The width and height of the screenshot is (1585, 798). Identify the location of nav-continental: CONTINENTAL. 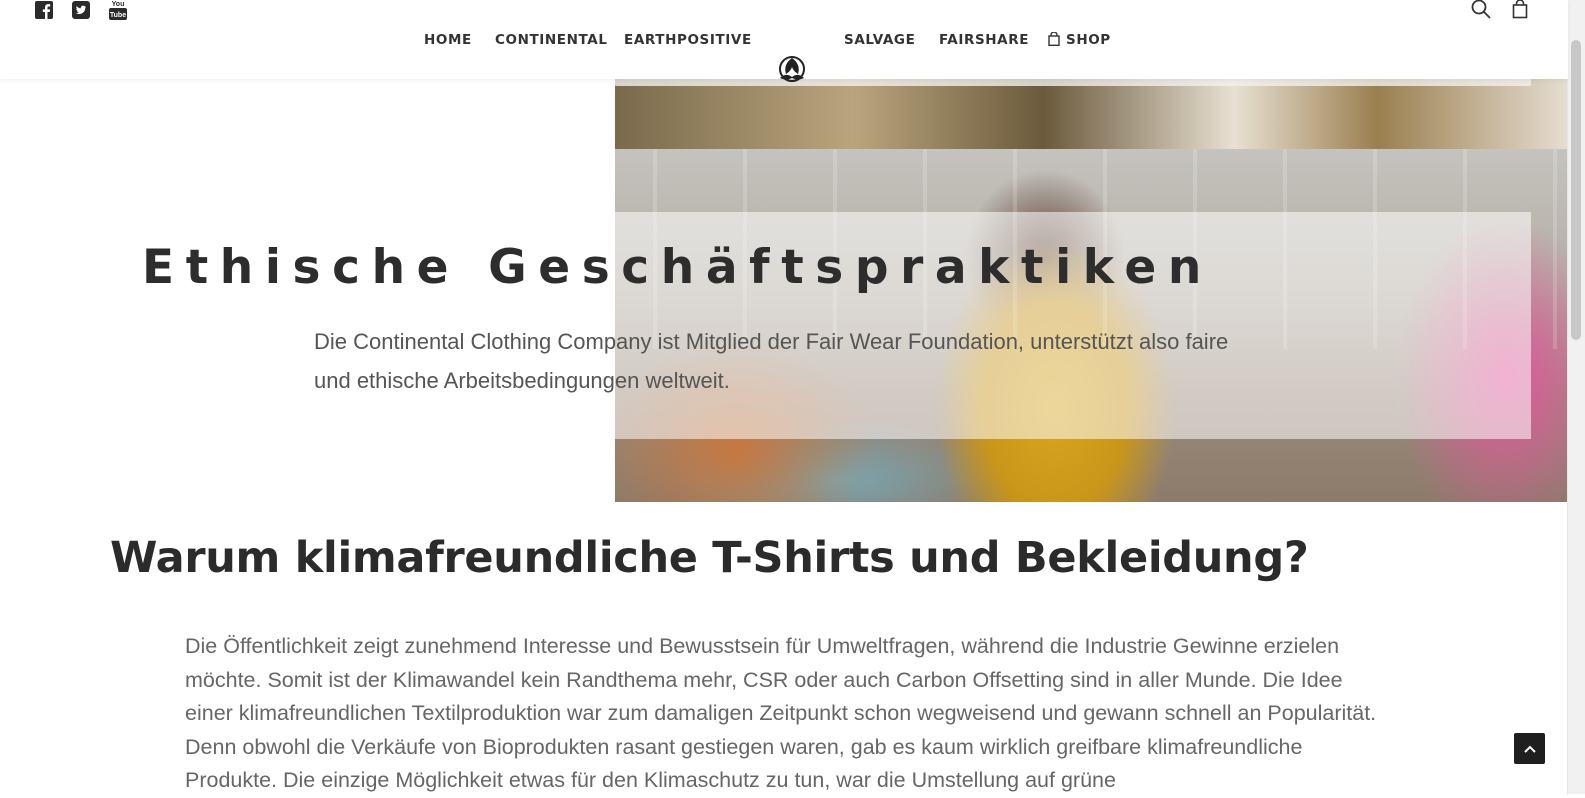
(551, 40).